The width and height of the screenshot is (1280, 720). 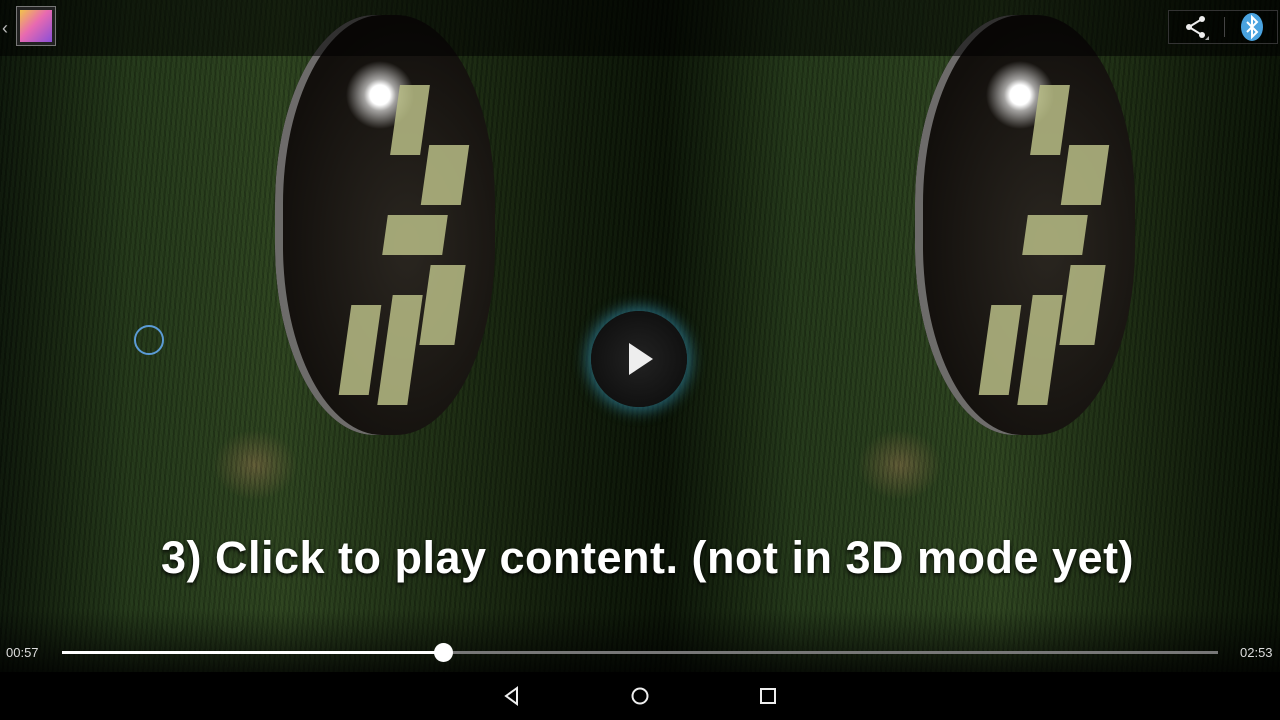 I want to click on action-buttons, so click(x=1223, y=27).